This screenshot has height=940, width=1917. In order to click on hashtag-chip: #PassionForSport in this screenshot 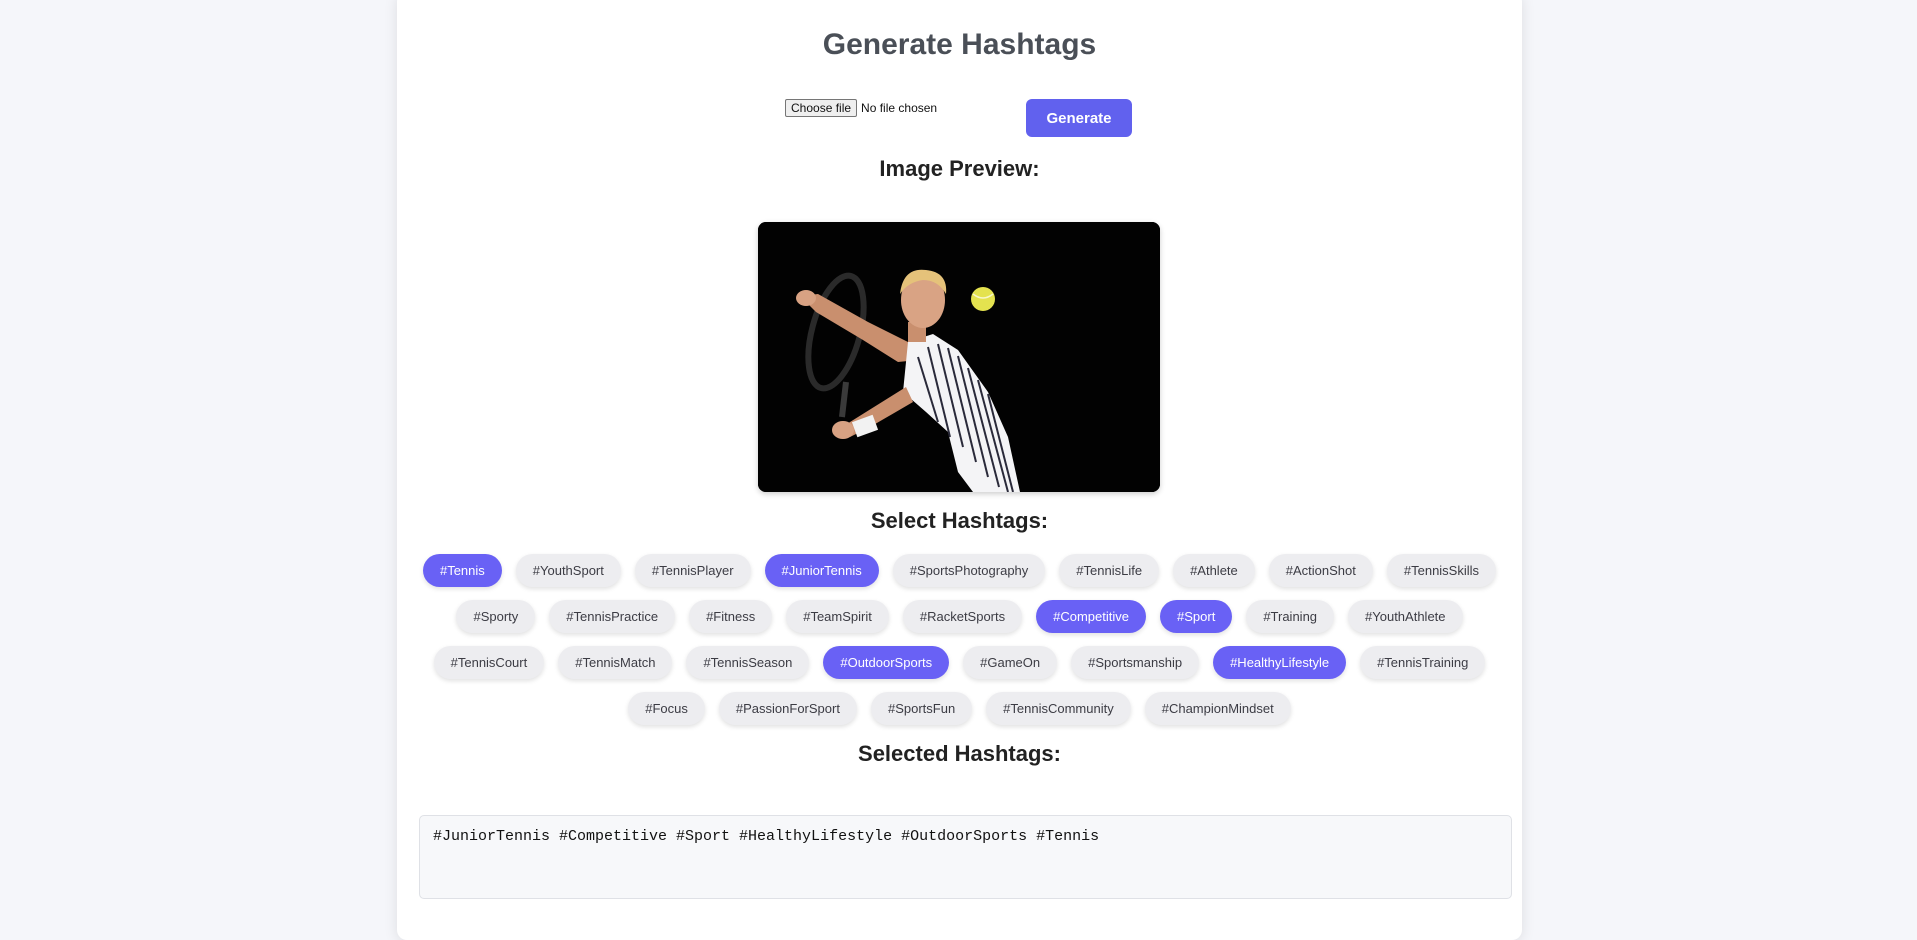, I will do `click(787, 708)`.